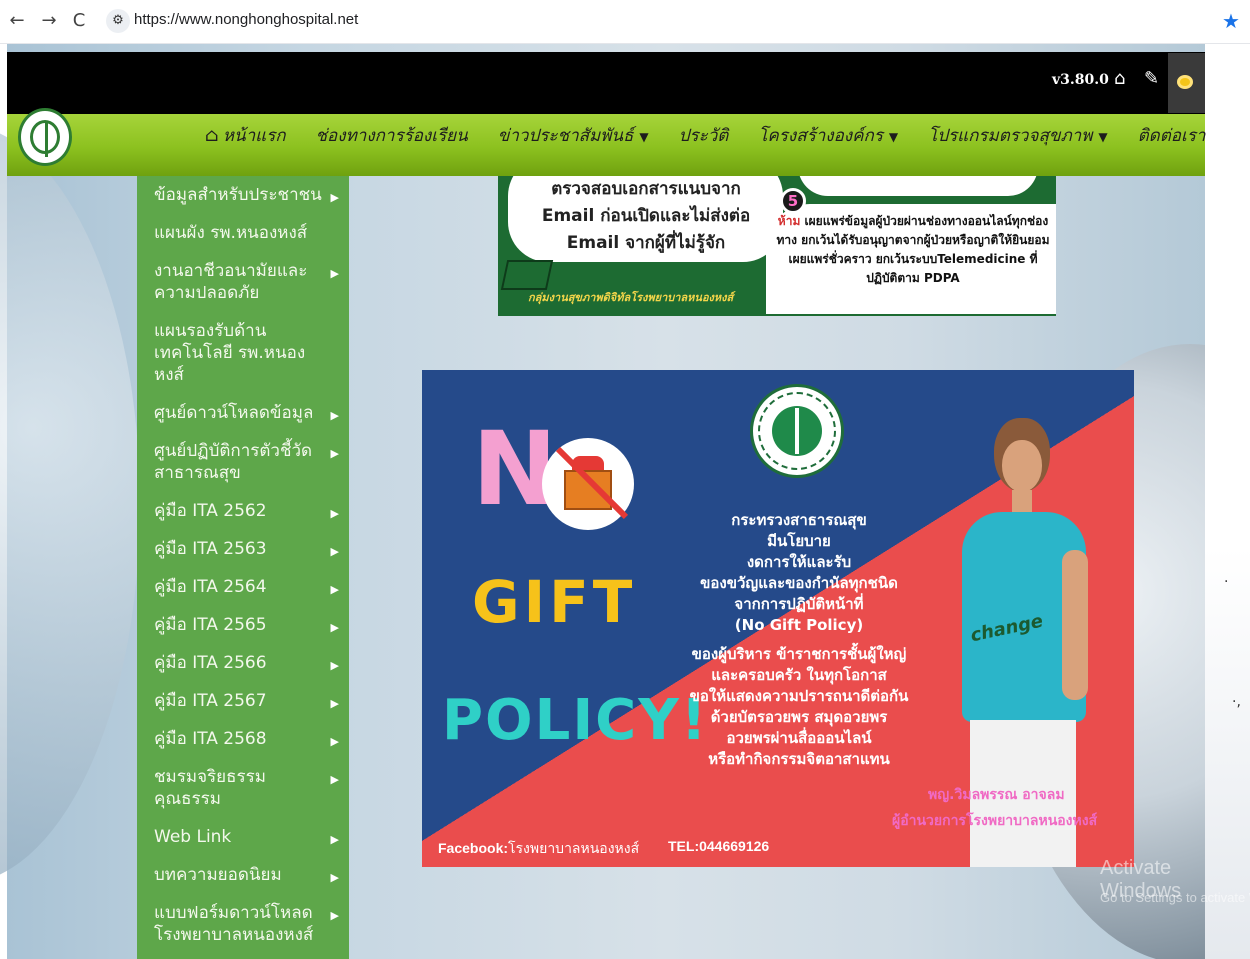 The image size is (1250, 959). I want to click on sidebar-item: คู่มือ ITA 2566 ▶, so click(243, 663).